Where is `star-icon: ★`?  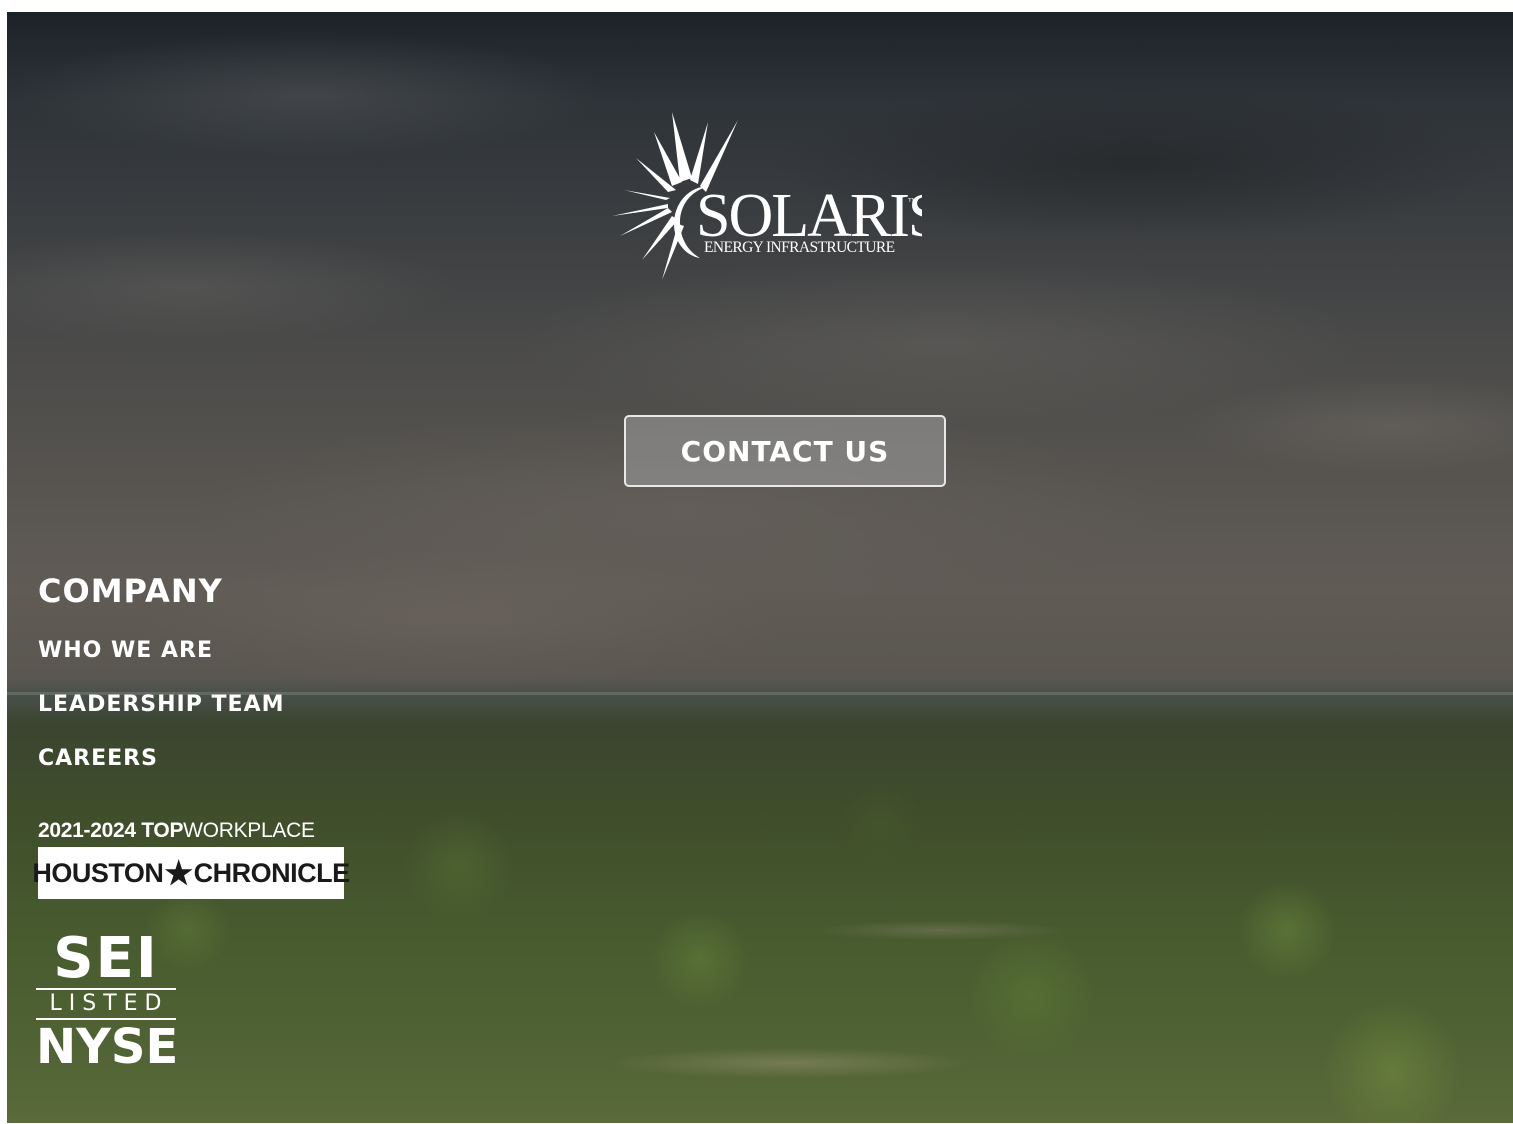
star-icon: ★ is located at coordinates (178, 873).